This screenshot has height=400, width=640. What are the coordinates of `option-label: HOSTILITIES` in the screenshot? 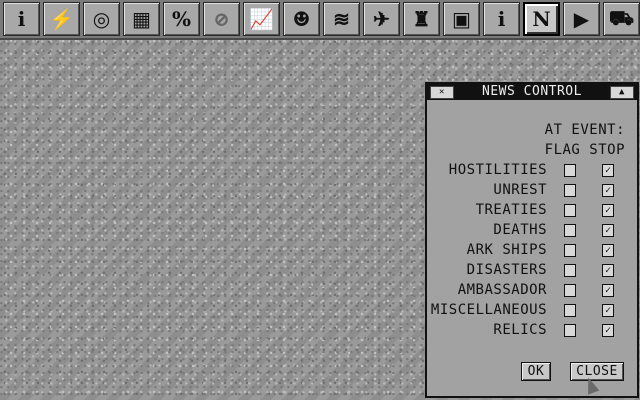 It's located at (497, 170).